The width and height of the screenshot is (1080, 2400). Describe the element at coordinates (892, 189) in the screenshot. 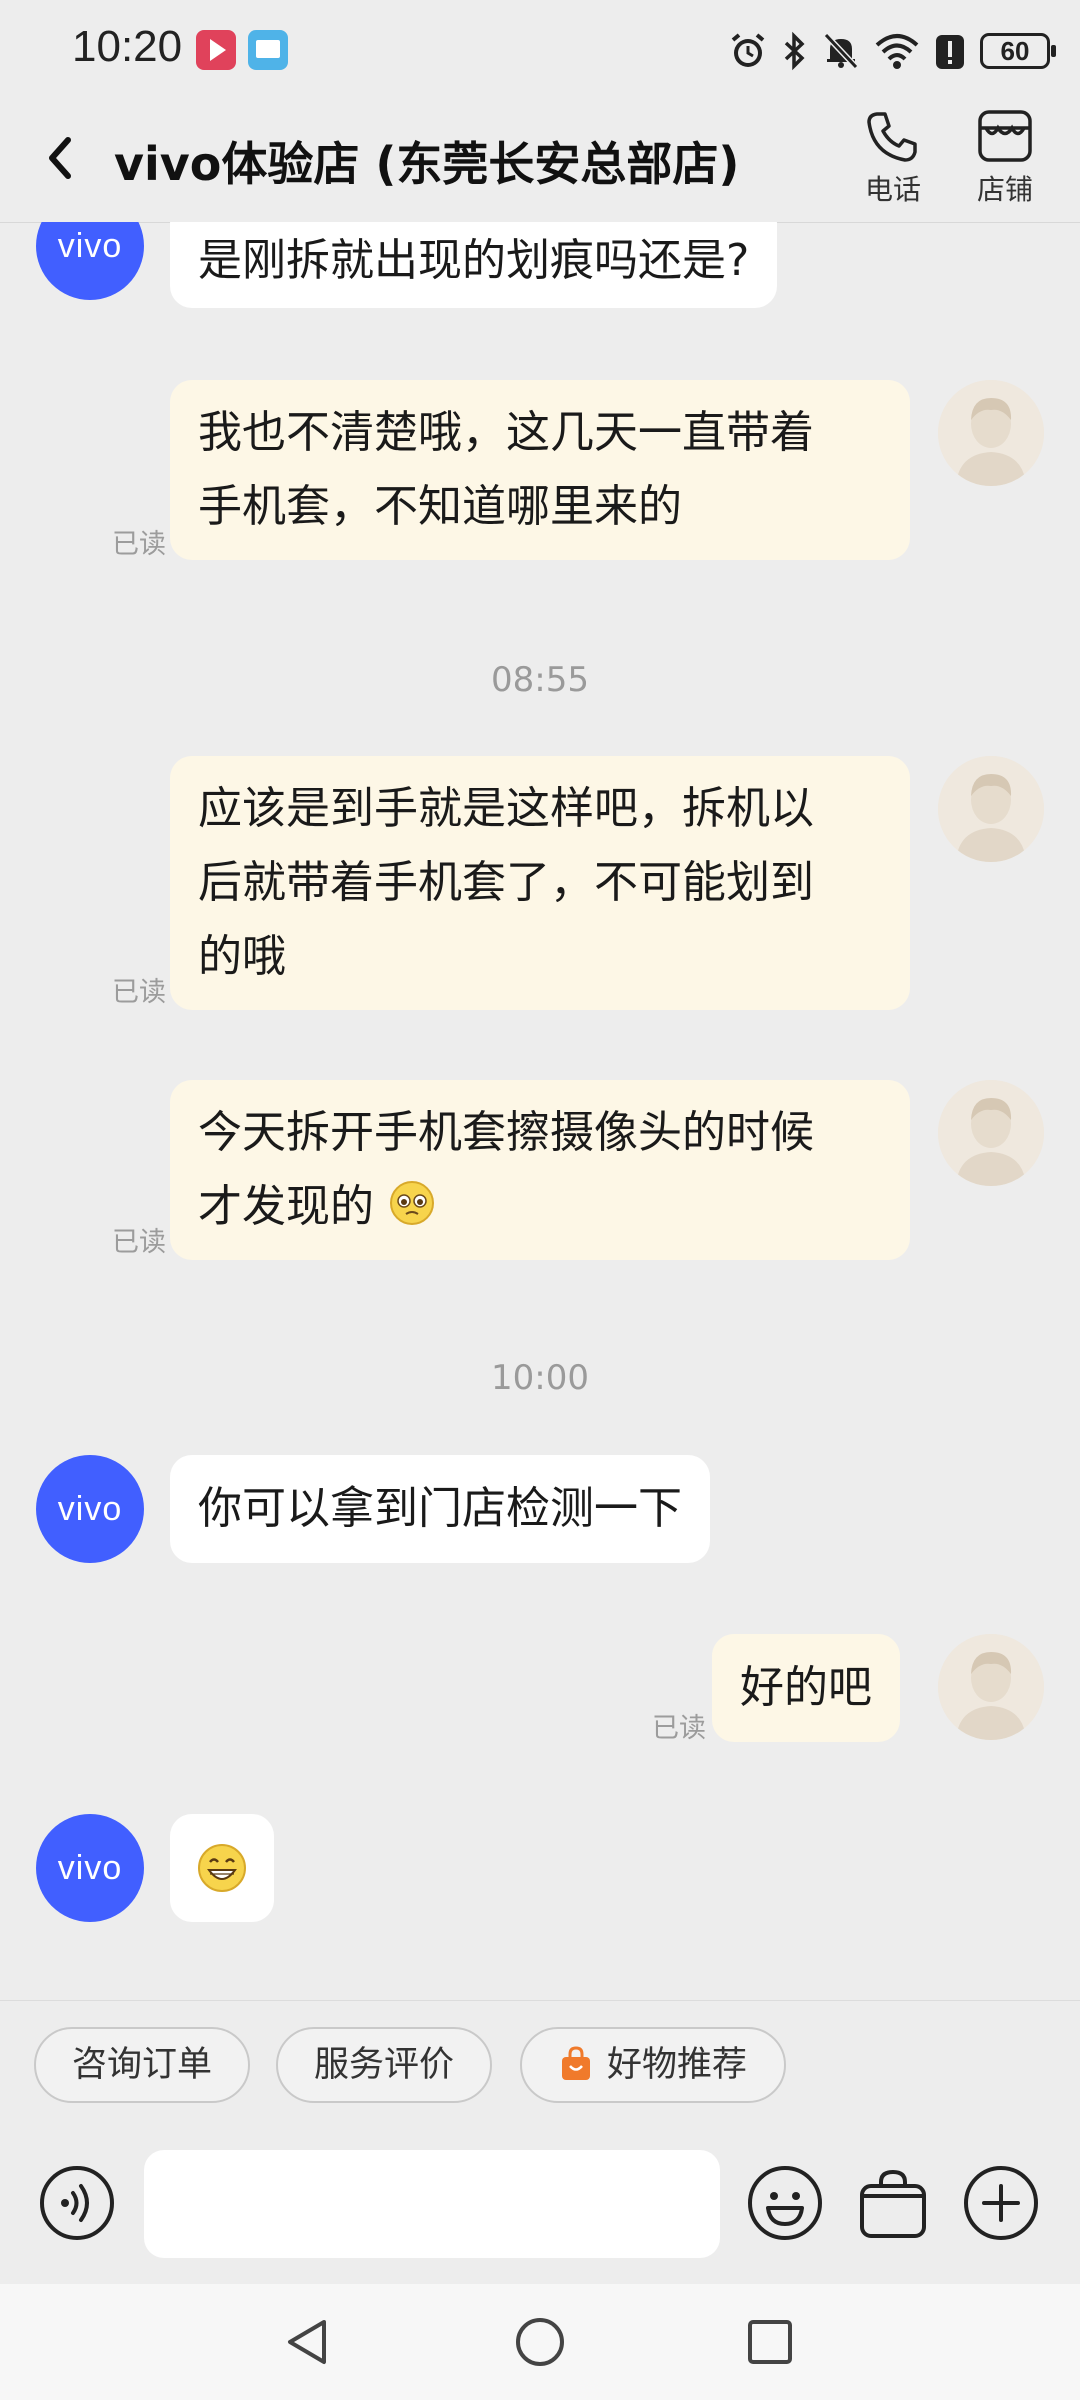

I see `phone-label: 电话` at that location.